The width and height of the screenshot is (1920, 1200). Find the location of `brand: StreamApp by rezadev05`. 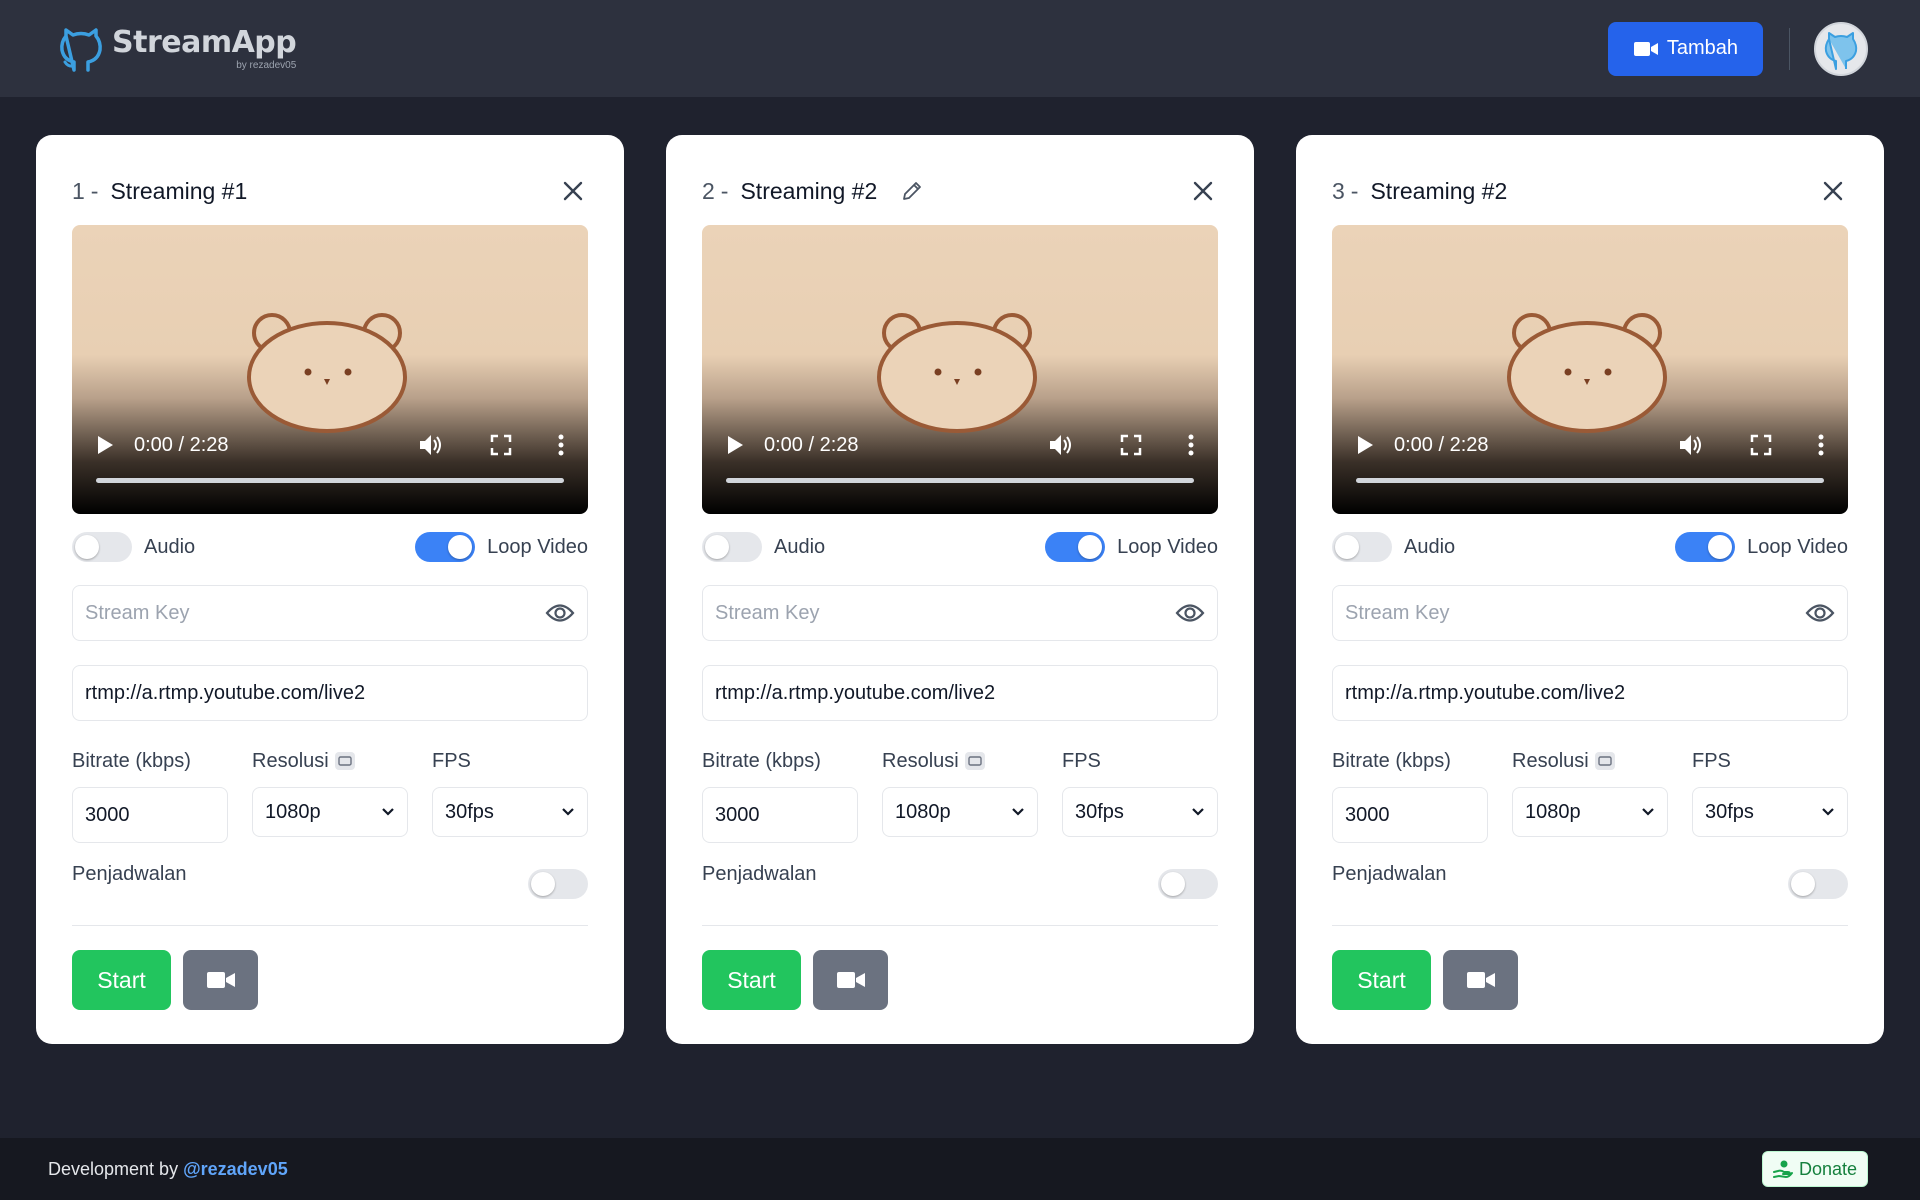

brand: StreamApp by rezadev05 is located at coordinates (176, 49).